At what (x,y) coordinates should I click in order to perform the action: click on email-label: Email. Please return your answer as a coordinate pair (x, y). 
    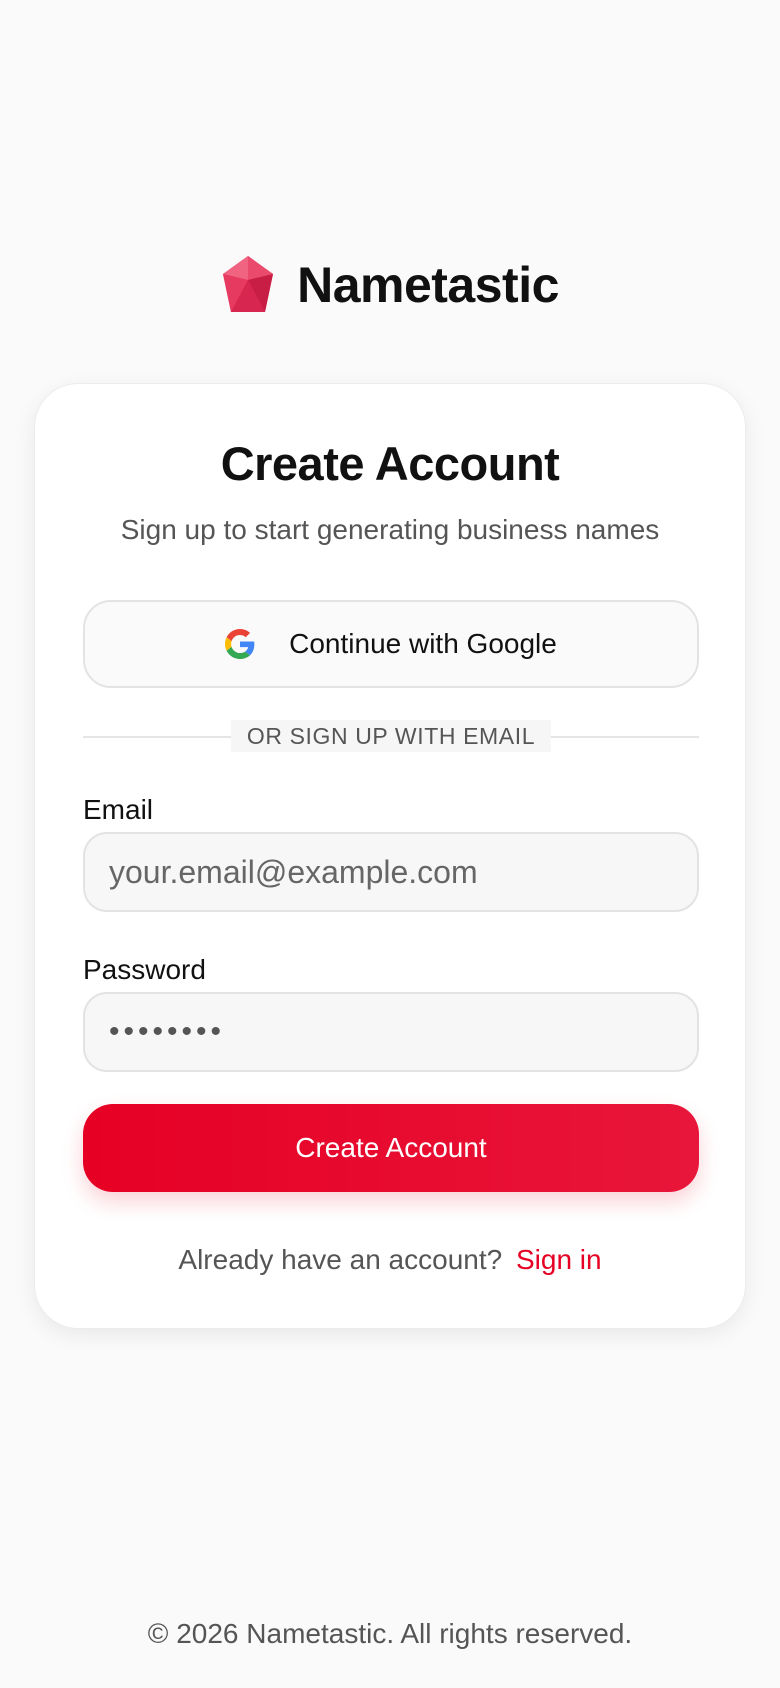
    Looking at the image, I should click on (118, 809).